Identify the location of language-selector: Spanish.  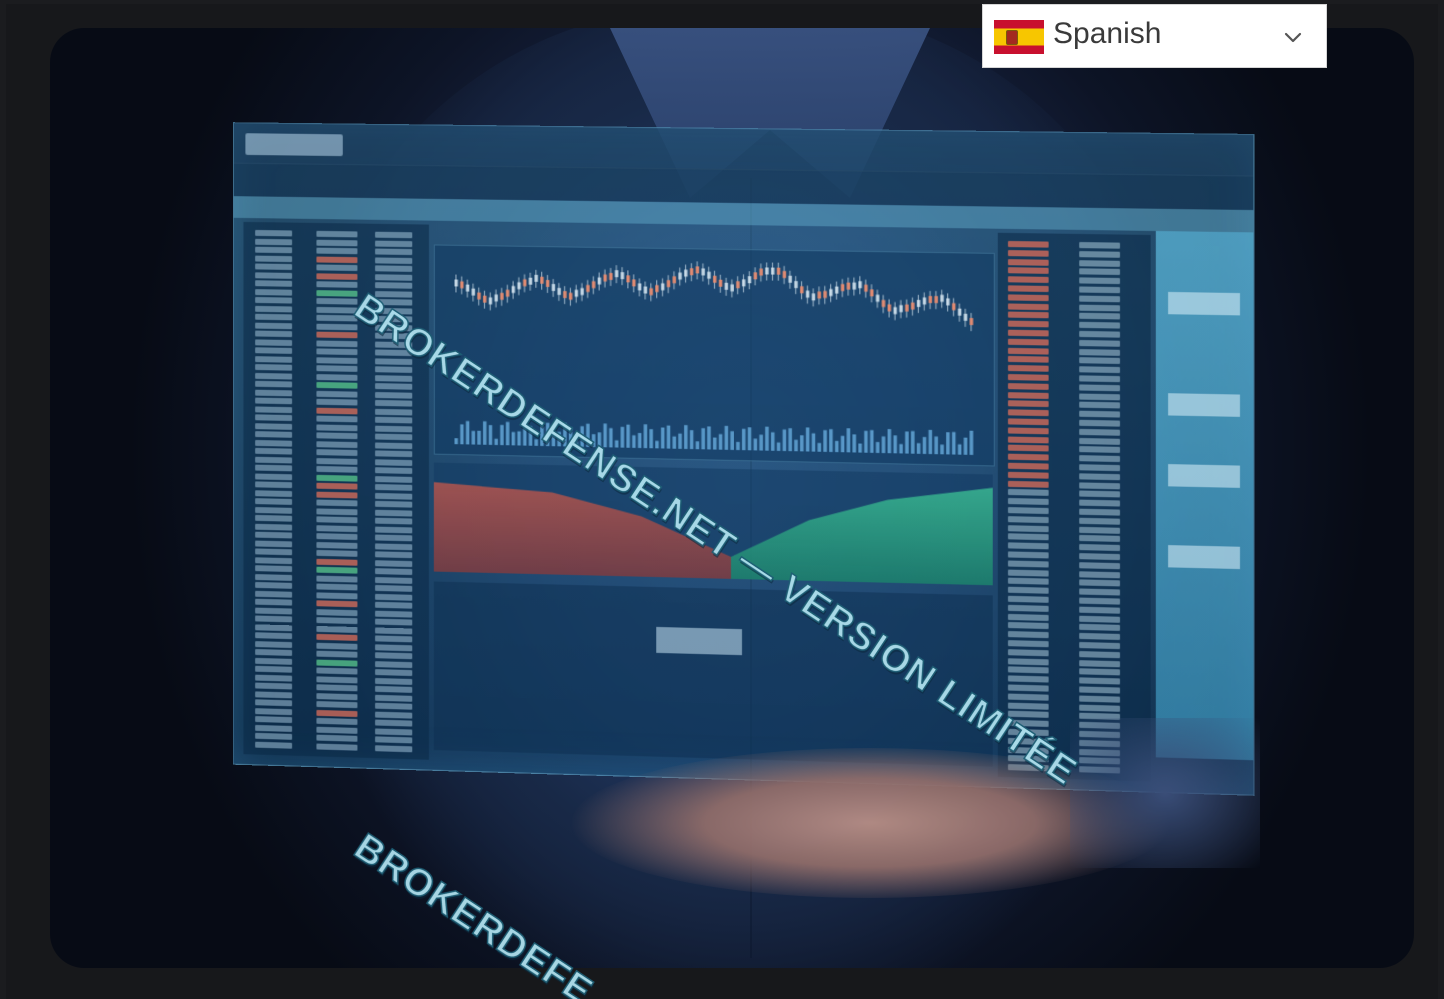
(1154, 36).